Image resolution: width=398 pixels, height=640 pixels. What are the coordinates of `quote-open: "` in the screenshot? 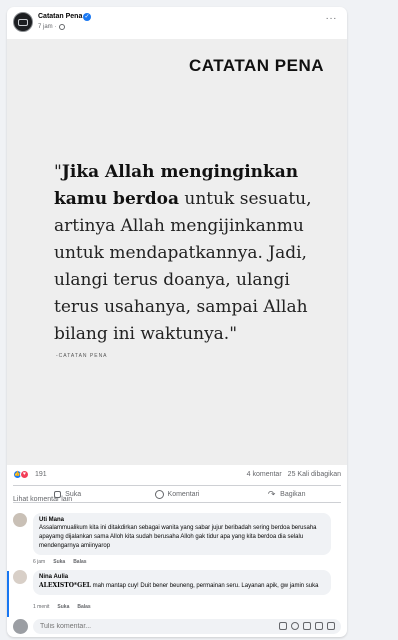 It's located at (58, 172).